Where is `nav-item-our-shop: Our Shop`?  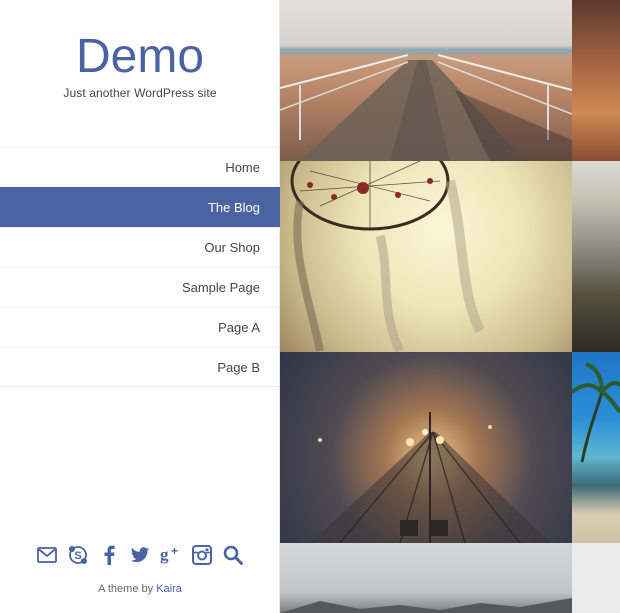 nav-item-our-shop: Our Shop is located at coordinates (140, 247).